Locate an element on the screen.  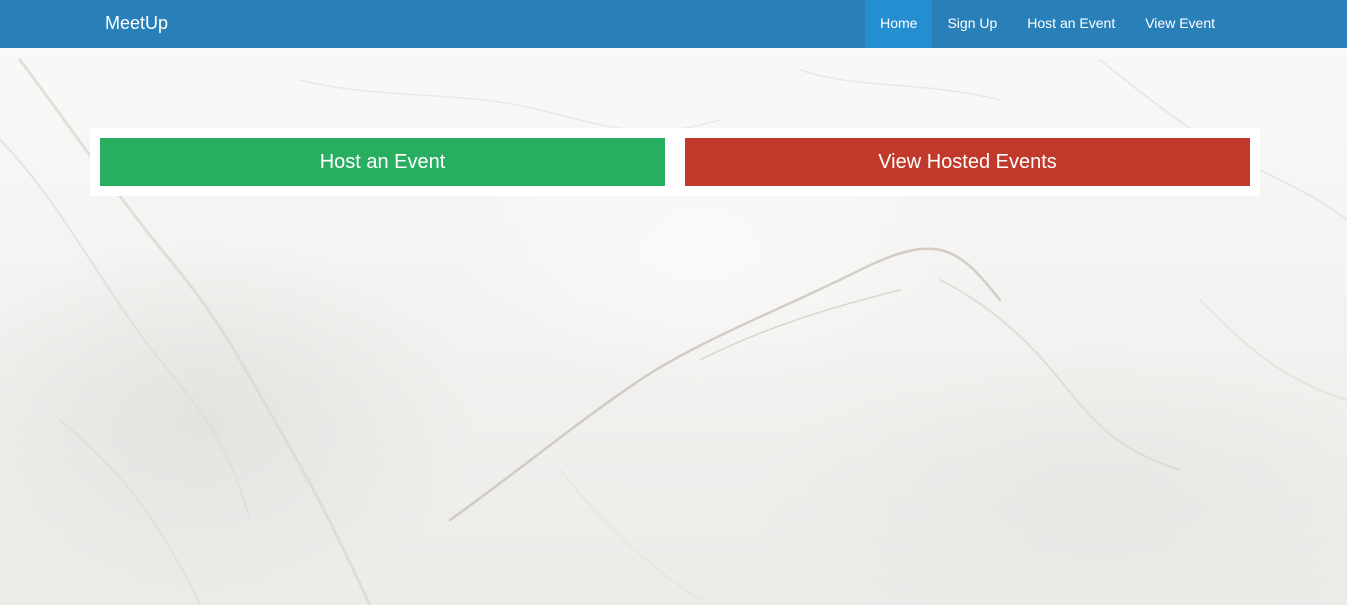
nav-item-home: Home is located at coordinates (899, 24).